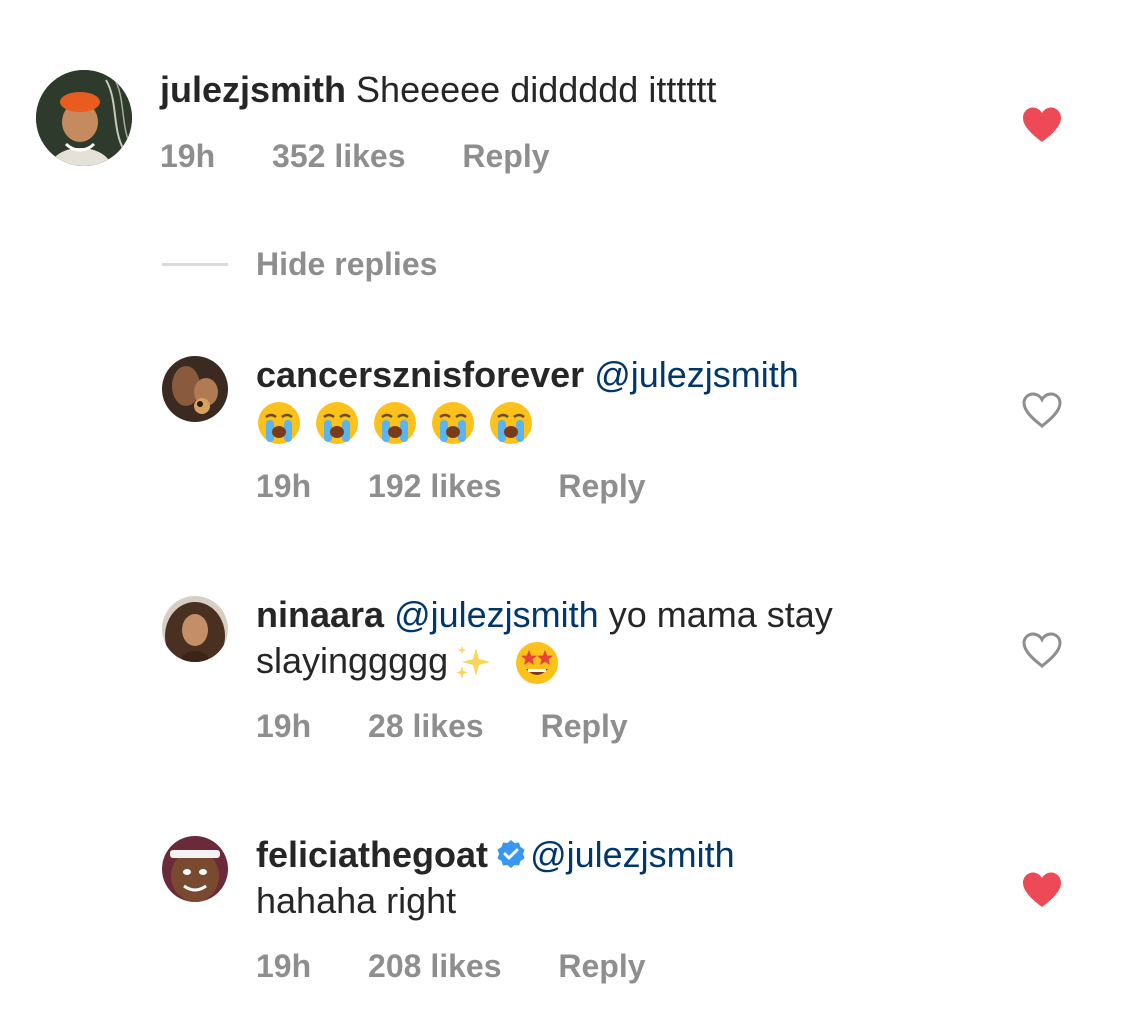 The height and width of the screenshot is (1030, 1125). I want to click on username: ninaara, so click(320, 614).